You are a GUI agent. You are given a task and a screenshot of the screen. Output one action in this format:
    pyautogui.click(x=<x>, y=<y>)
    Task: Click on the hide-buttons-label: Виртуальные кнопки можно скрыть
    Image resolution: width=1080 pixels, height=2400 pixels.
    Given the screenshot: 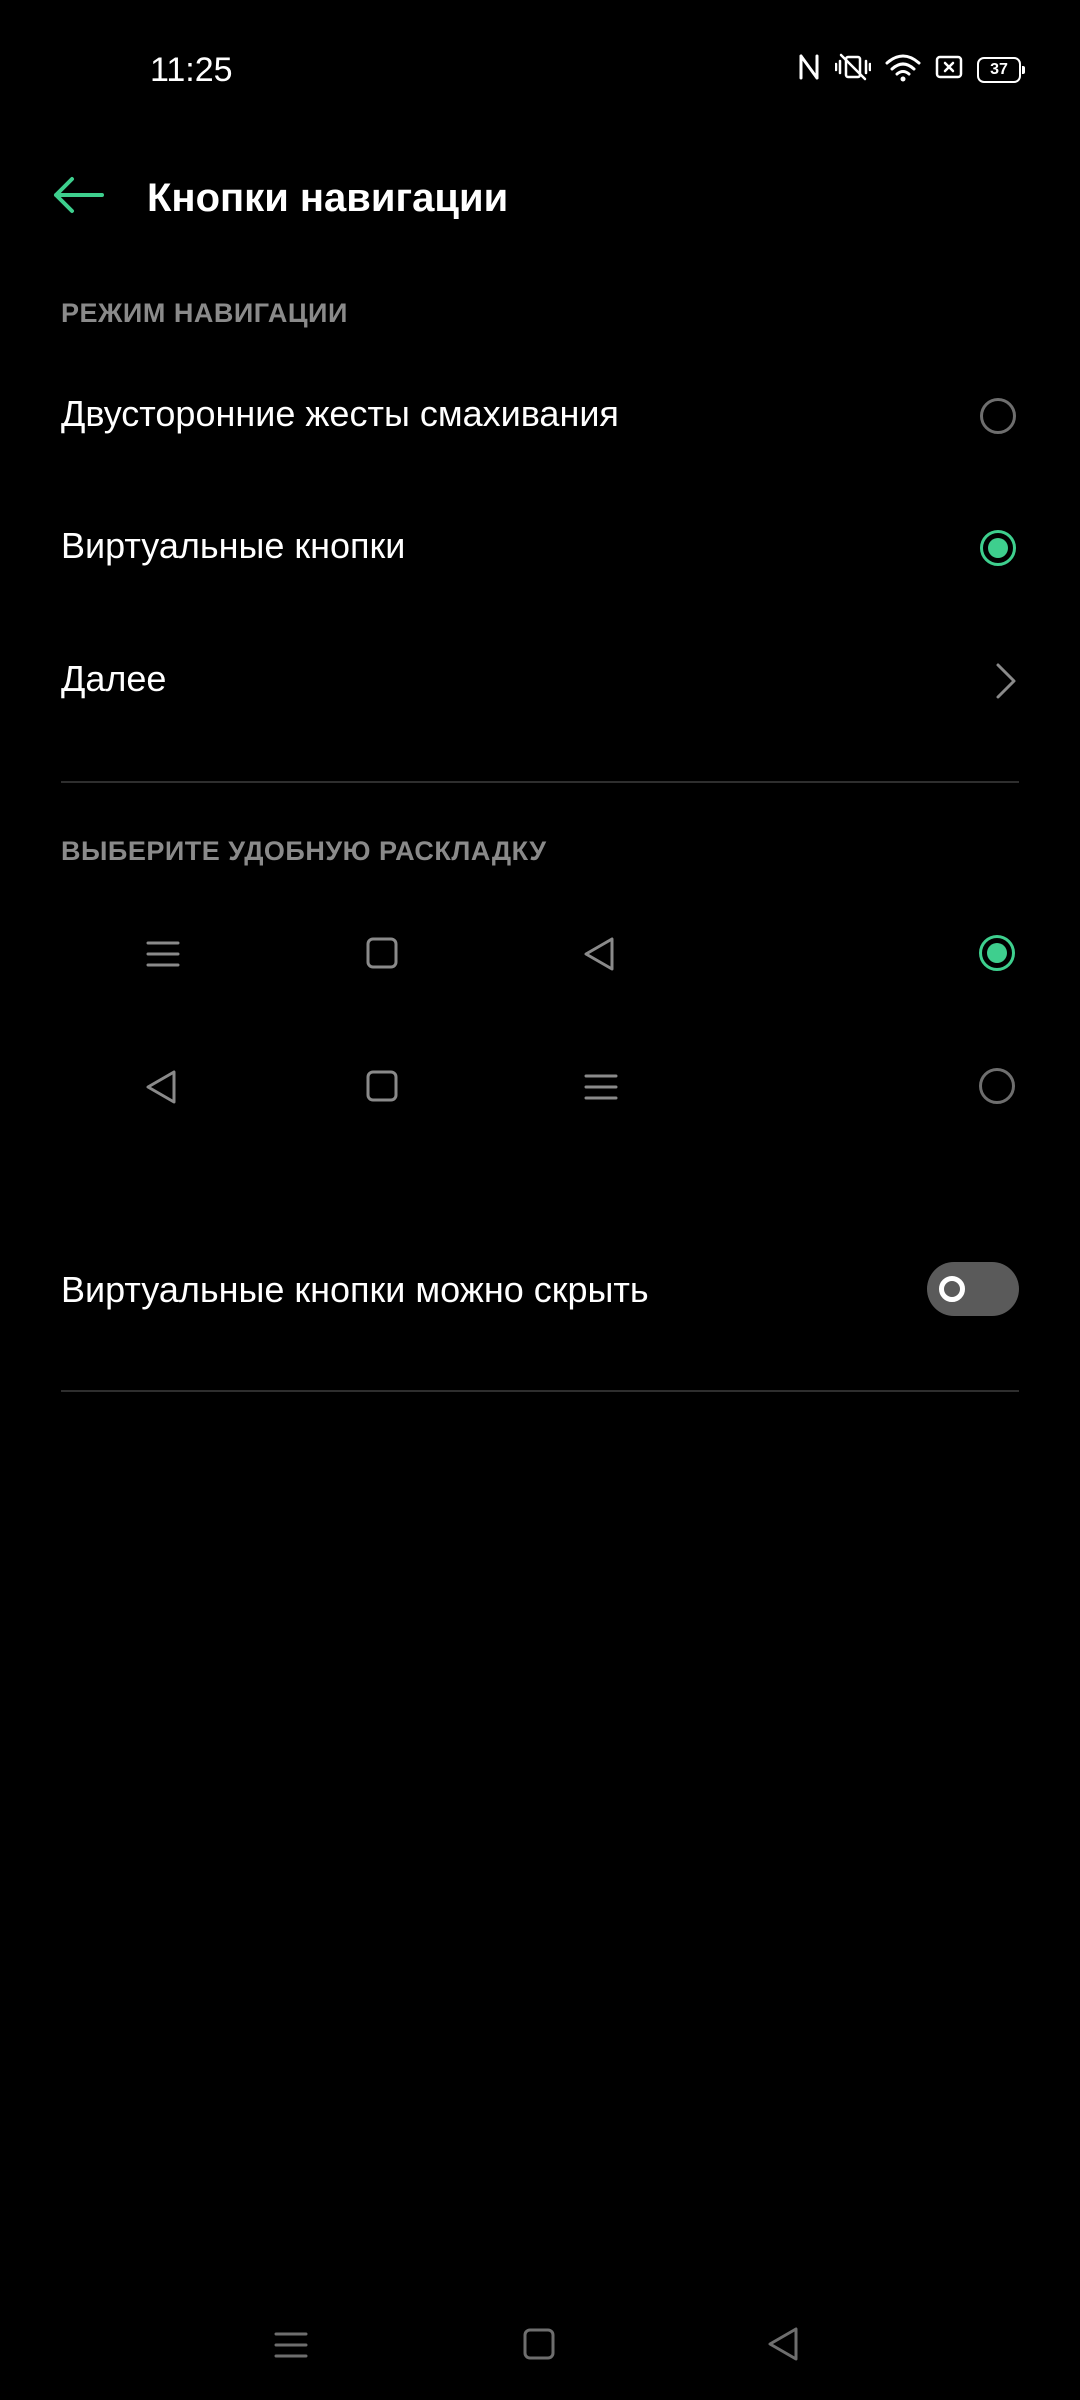 What is the action you would take?
    pyautogui.click(x=355, y=1289)
    